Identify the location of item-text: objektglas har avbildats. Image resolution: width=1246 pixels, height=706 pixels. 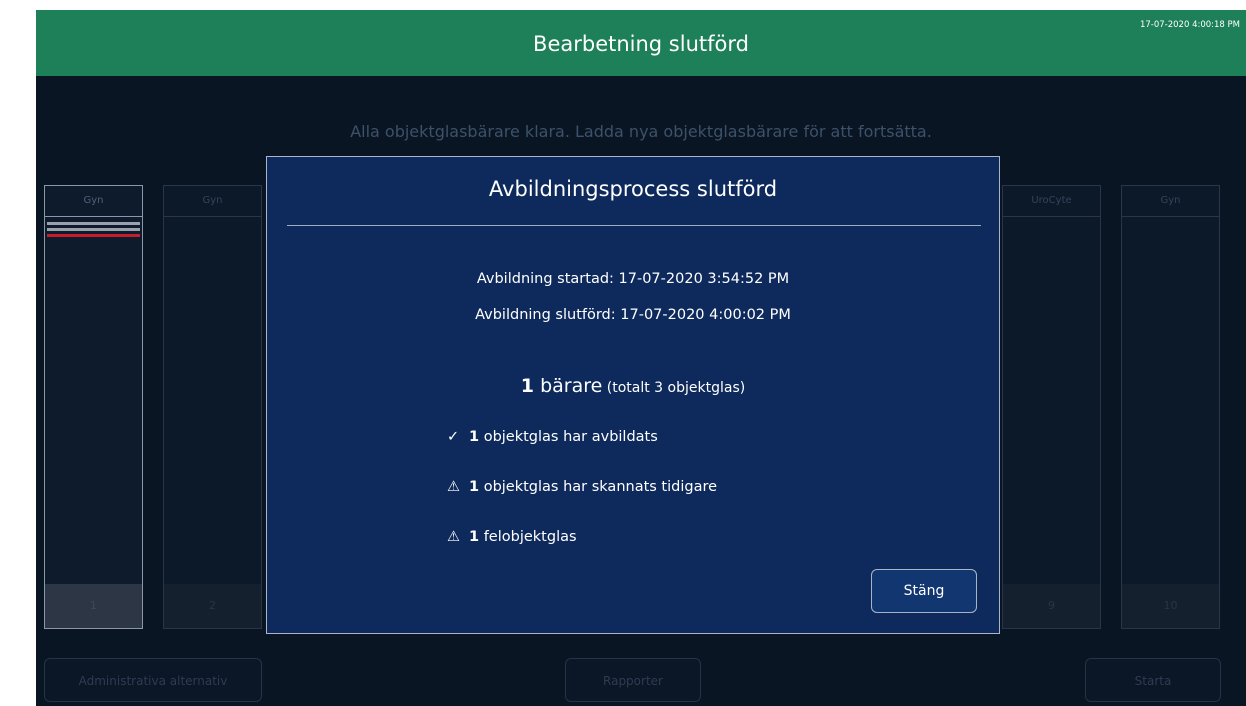
(568, 437).